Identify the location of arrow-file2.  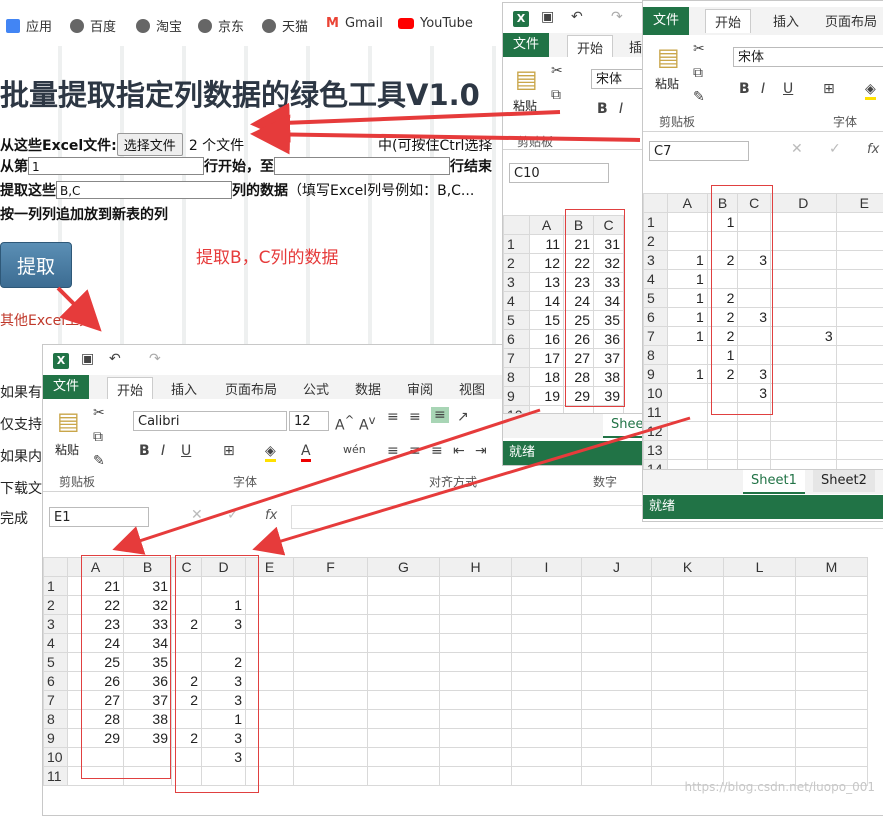
(449, 137).